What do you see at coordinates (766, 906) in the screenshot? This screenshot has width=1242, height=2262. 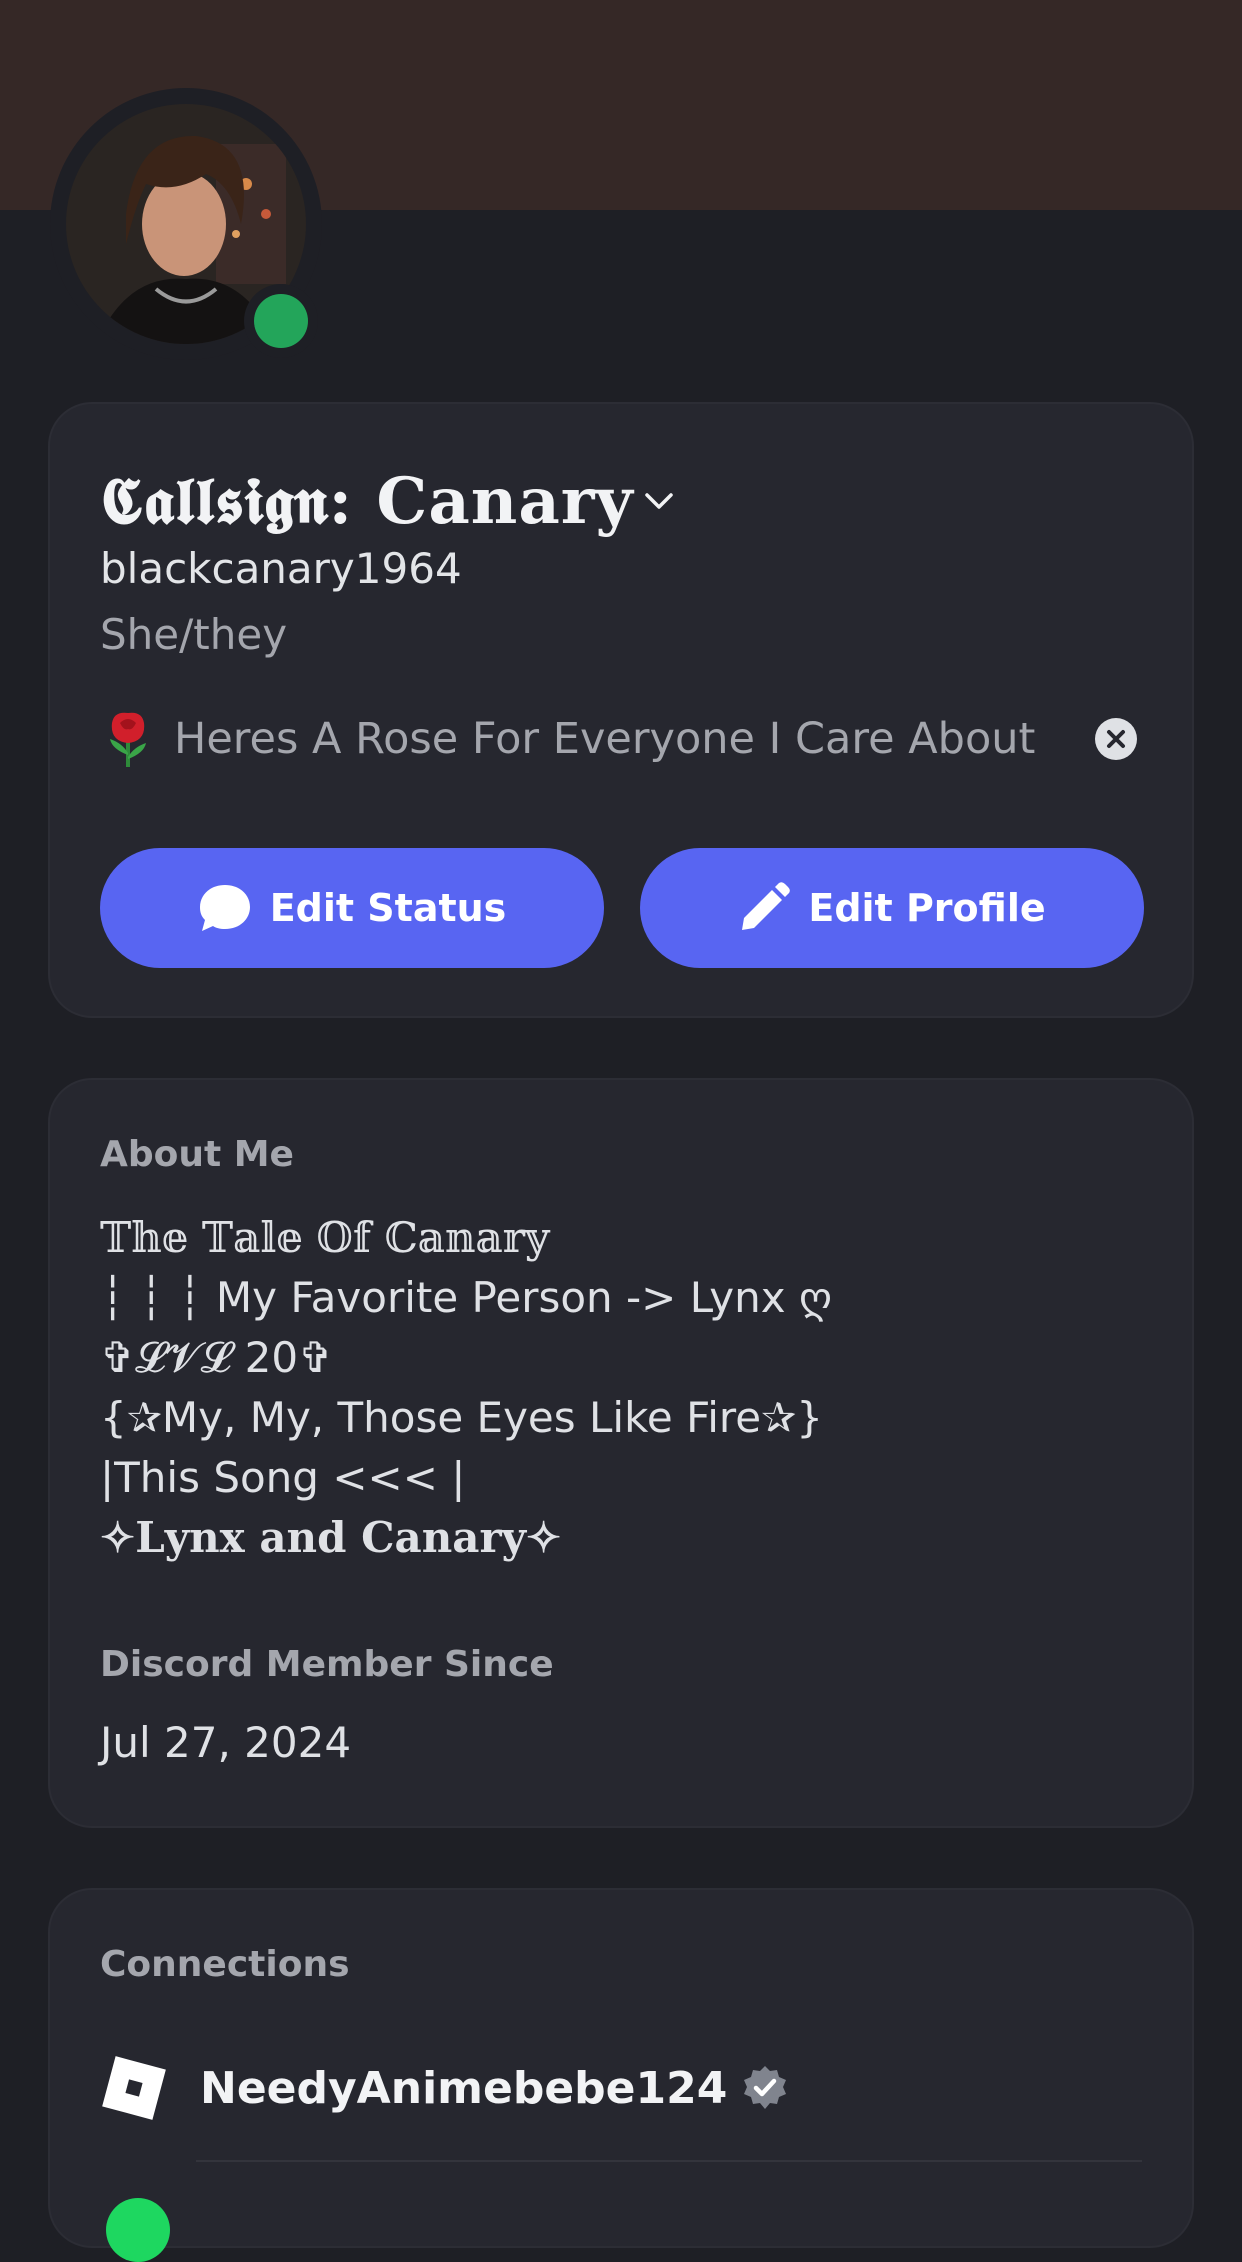 I see `pencil-icon` at bounding box center [766, 906].